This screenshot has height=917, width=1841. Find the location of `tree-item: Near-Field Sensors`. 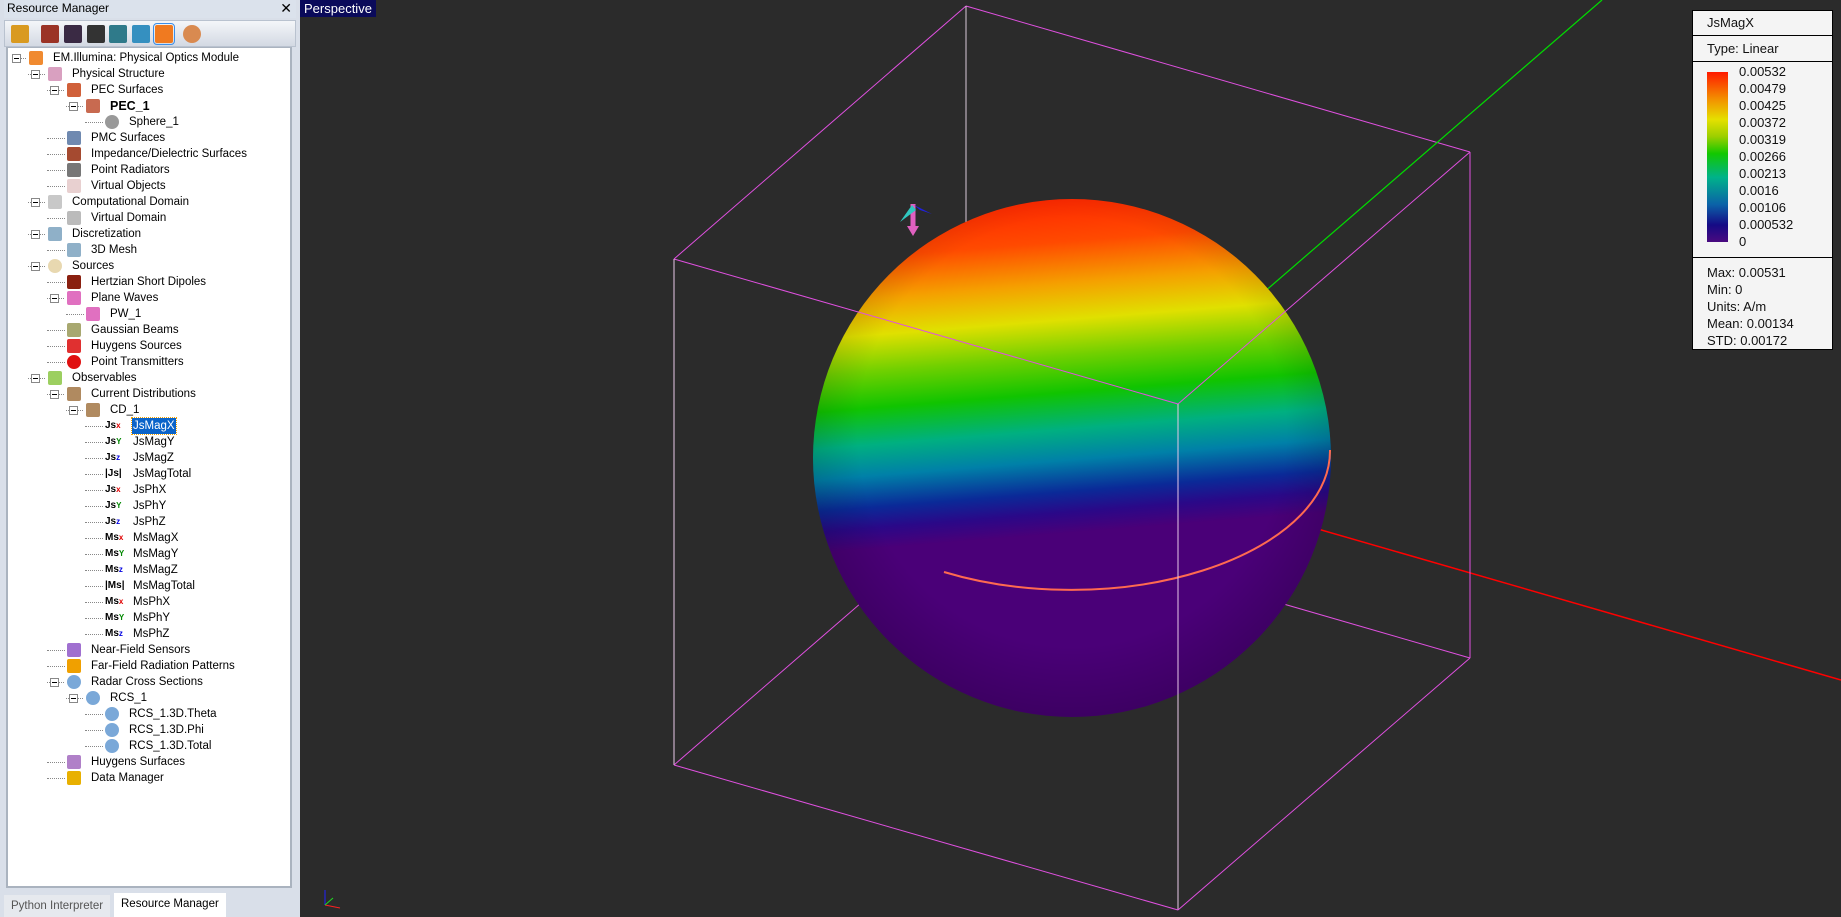

tree-item: Near-Field Sensors is located at coordinates (148, 650).